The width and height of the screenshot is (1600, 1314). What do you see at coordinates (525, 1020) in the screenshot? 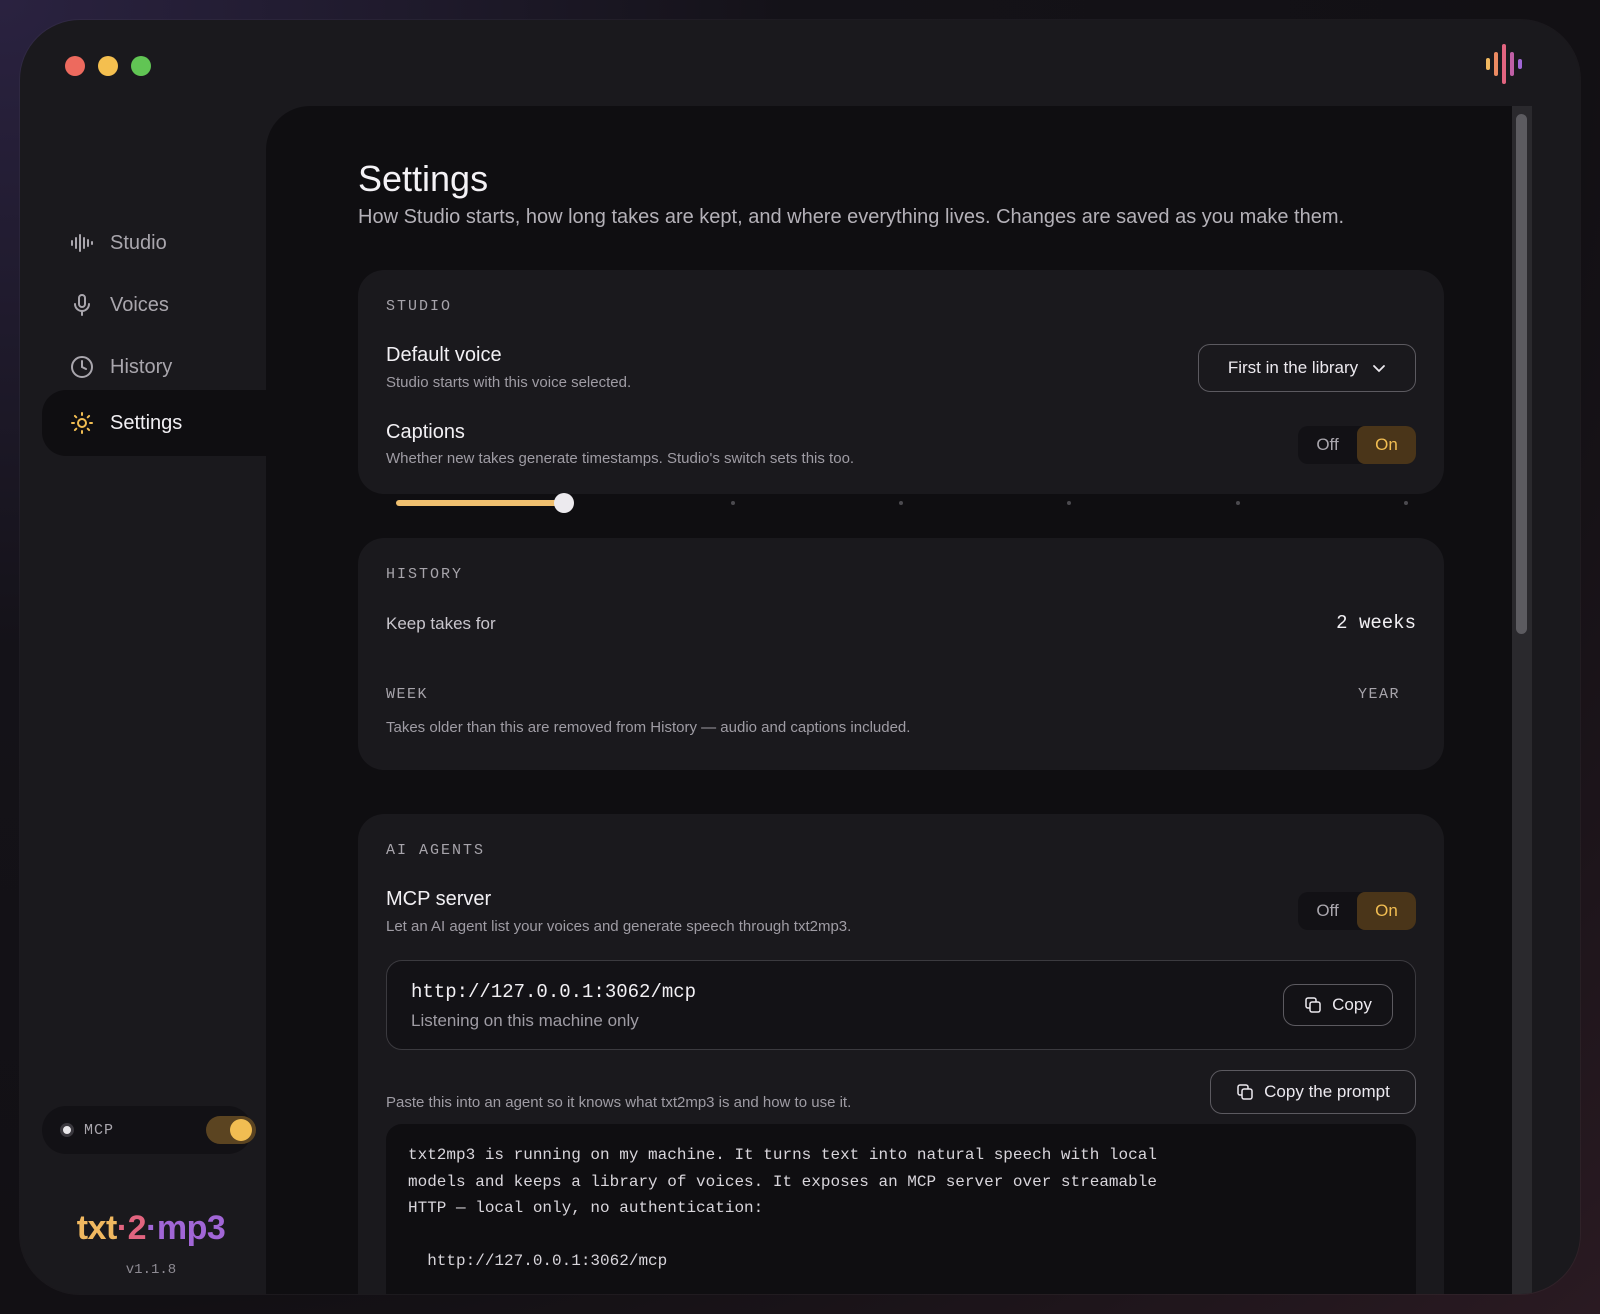
I see `mcp-url-status: Listening on this machine only` at bounding box center [525, 1020].